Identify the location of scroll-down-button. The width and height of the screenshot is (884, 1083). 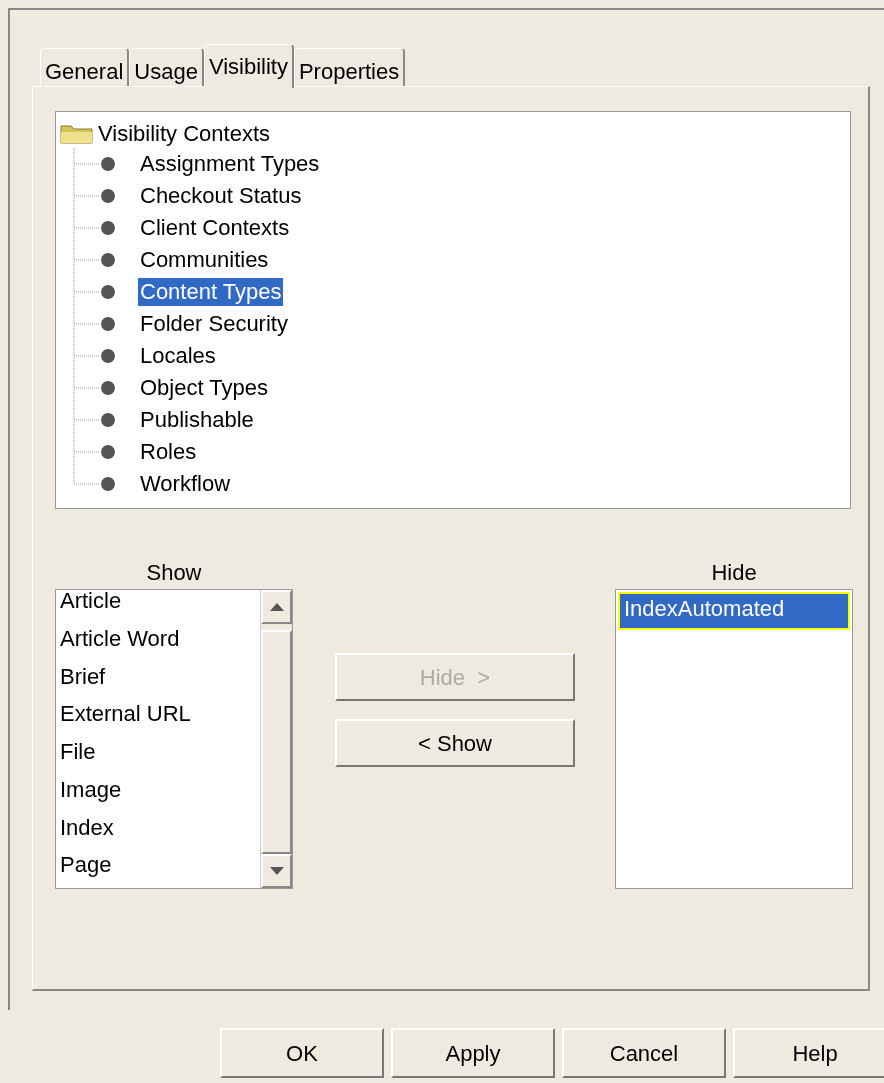
(276, 871).